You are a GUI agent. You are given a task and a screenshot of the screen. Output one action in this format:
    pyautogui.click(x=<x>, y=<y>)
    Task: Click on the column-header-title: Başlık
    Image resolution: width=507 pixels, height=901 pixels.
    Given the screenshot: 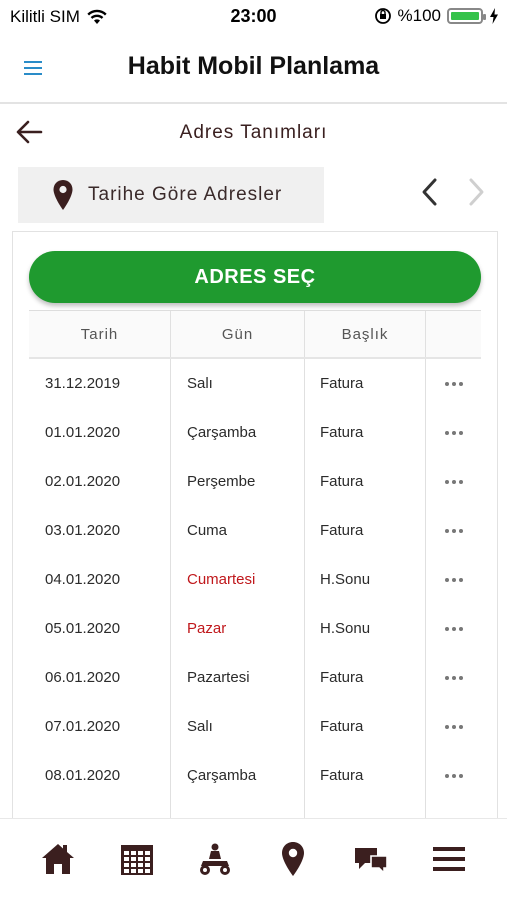 What is the action you would take?
    pyautogui.click(x=365, y=334)
    